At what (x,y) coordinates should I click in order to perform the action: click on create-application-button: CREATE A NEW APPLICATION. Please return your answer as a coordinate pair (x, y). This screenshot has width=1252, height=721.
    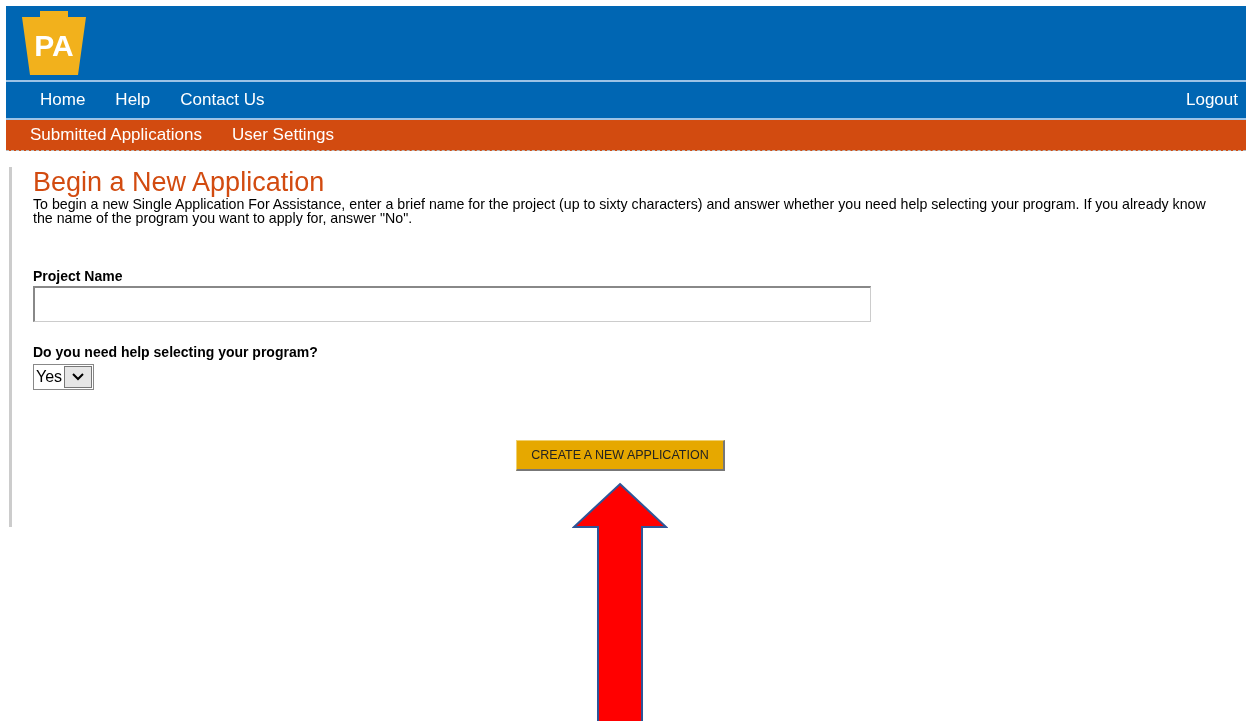
    Looking at the image, I should click on (620, 455).